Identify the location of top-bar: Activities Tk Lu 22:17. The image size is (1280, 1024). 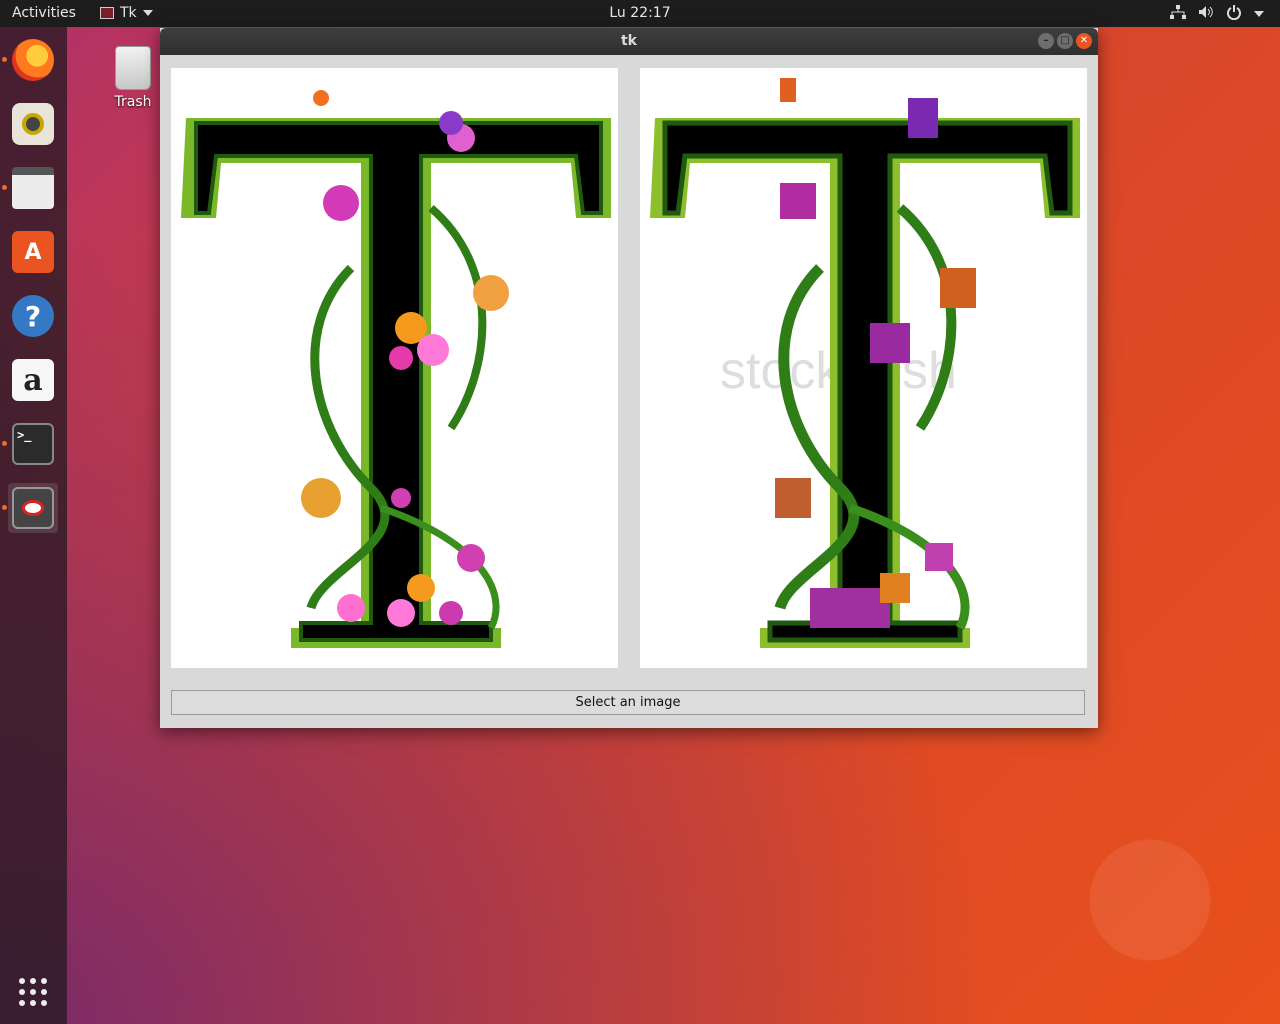
(640, 13).